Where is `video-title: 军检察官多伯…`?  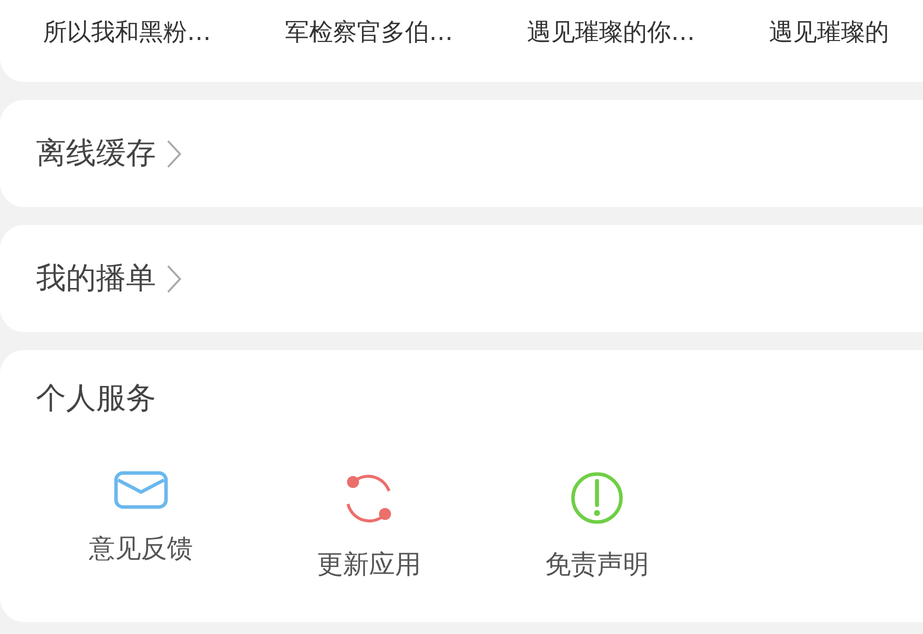
video-title: 军检察官多伯… is located at coordinates (406, 32).